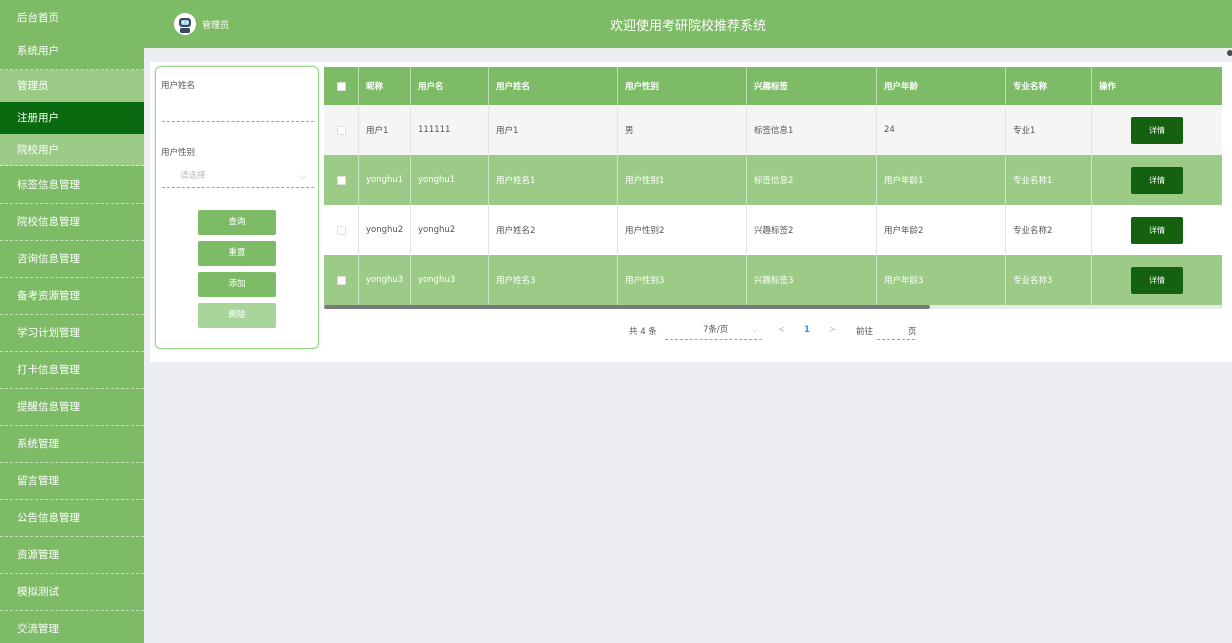  Describe the element at coordinates (1229, 53) in the screenshot. I see `scroll-indicator` at that location.